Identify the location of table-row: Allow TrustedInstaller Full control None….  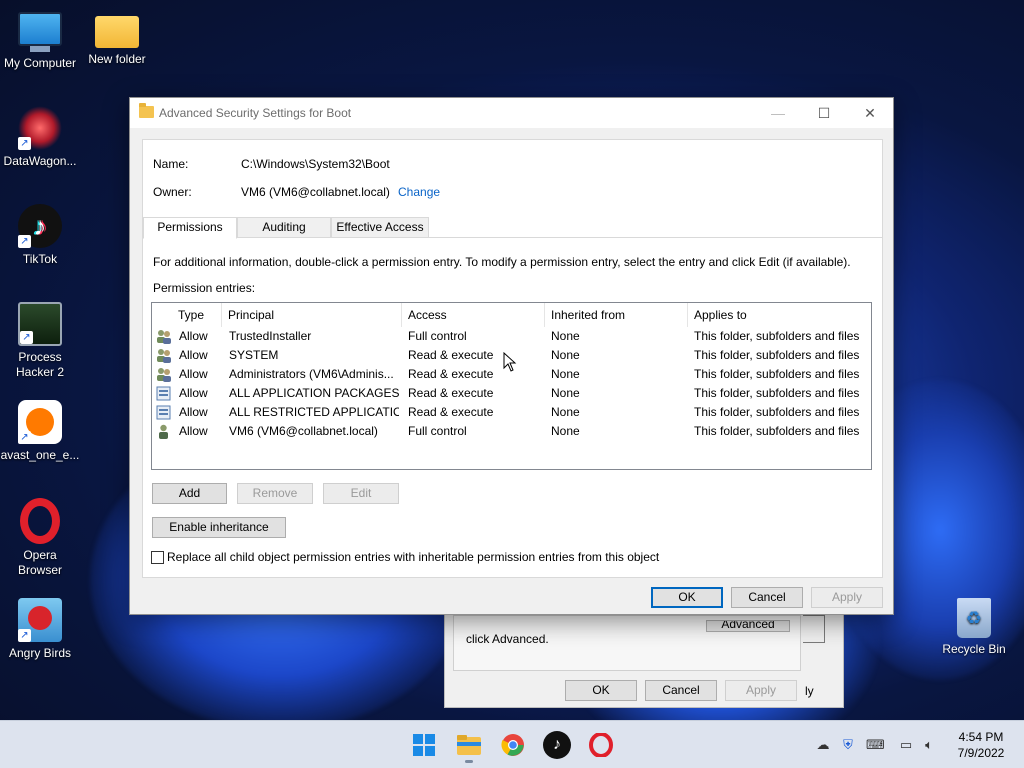
(511, 336).